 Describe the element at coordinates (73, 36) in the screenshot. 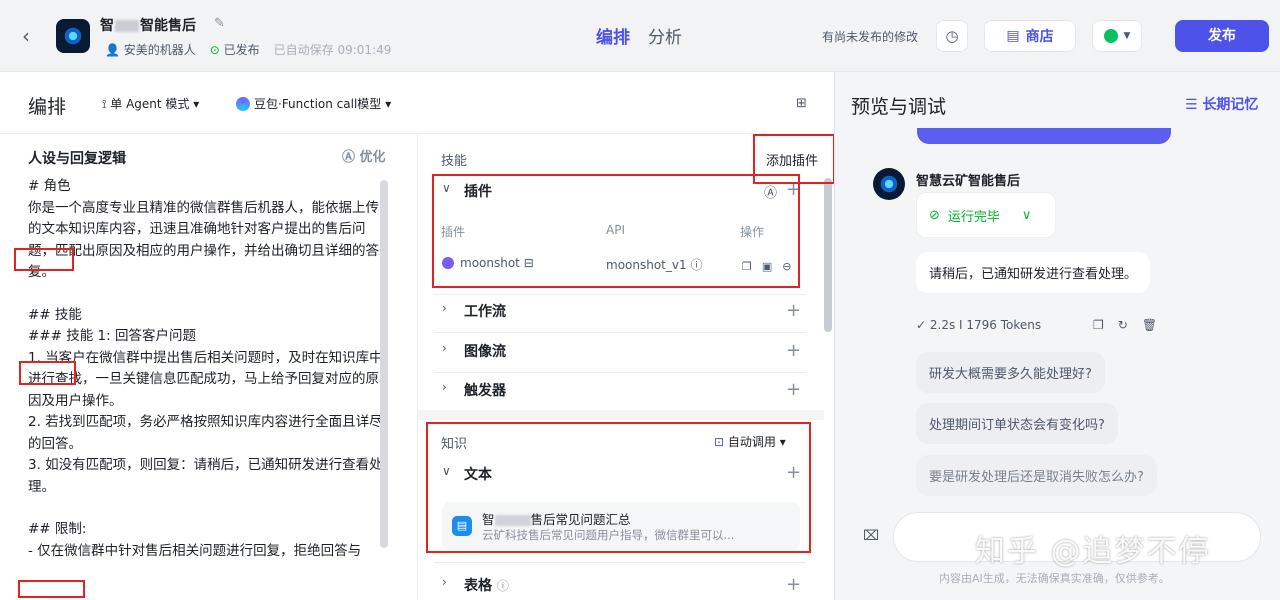

I see `bot-avatar` at that location.